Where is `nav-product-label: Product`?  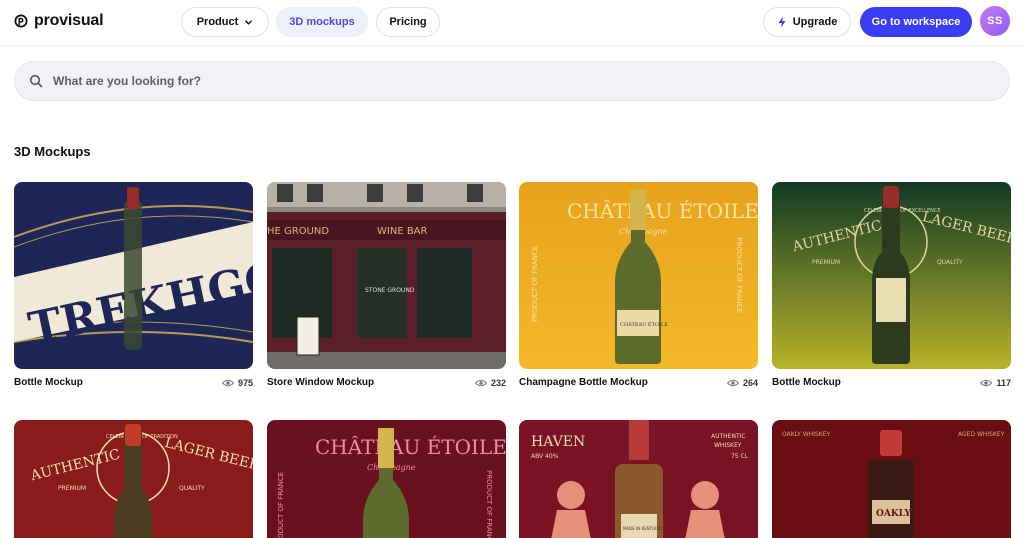
nav-product-label: Product is located at coordinates (217, 22).